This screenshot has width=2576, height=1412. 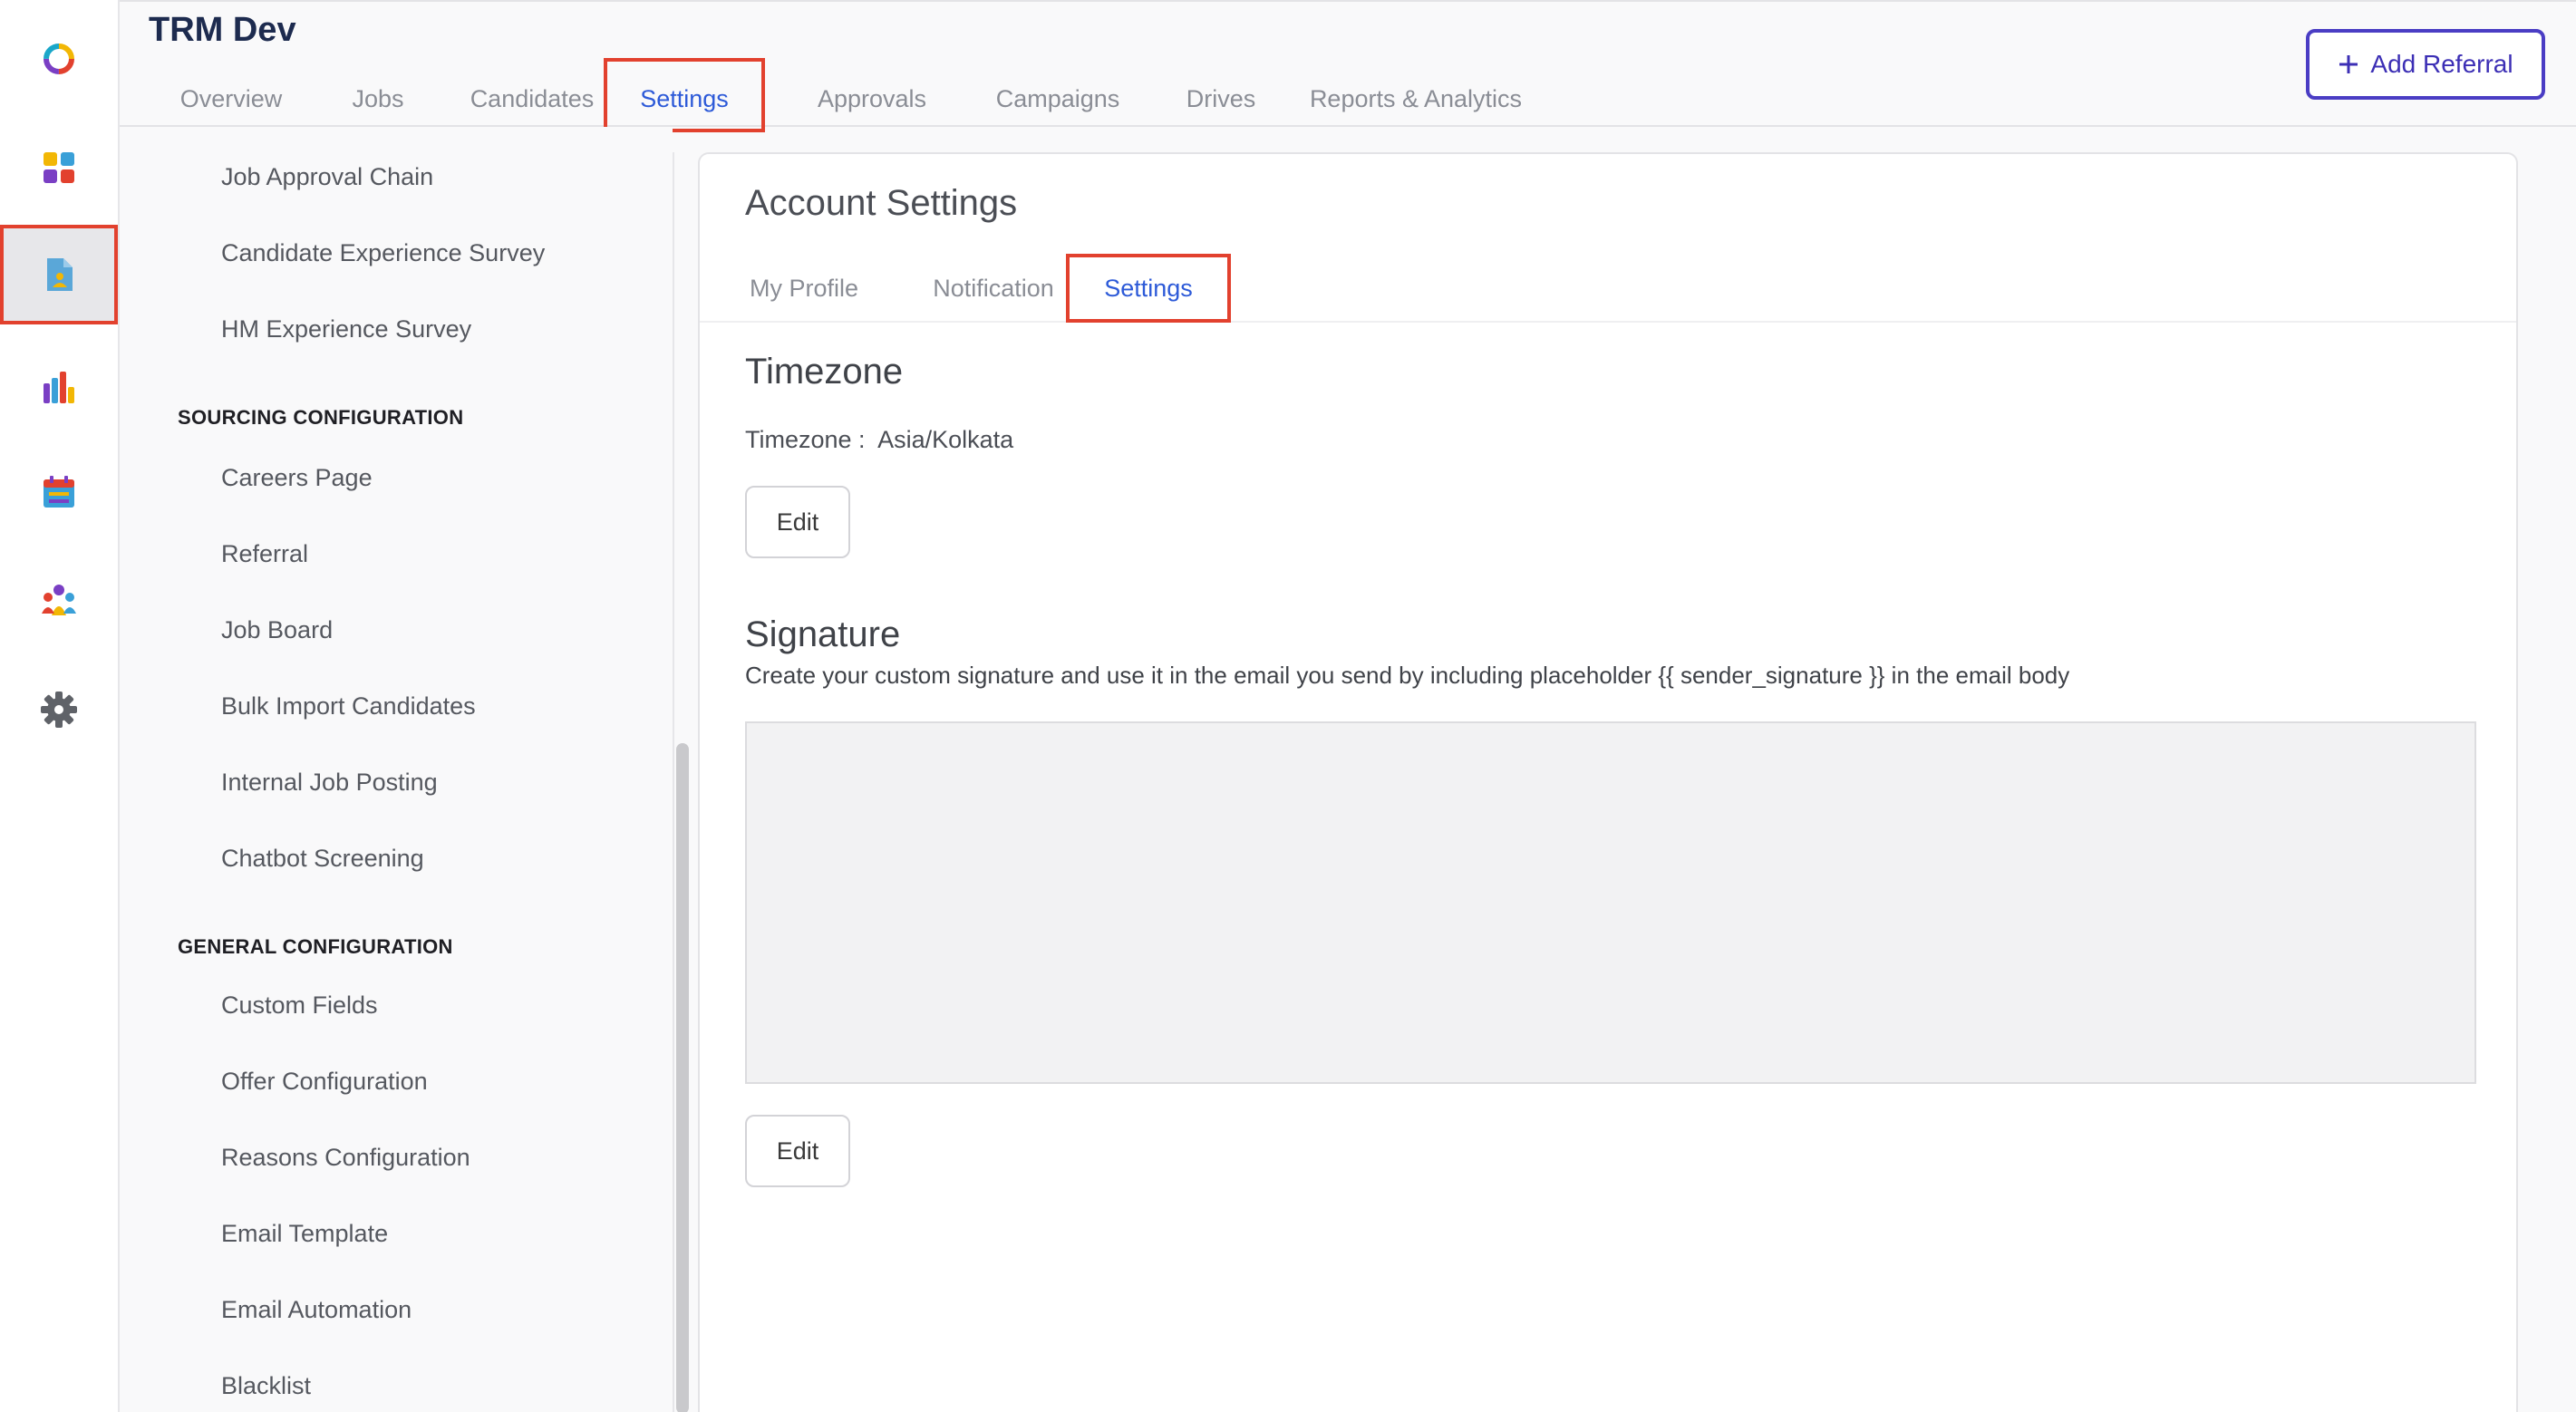 What do you see at coordinates (327, 177) in the screenshot?
I see `sidebar-item-job-approval-chain: Job Approval Chain` at bounding box center [327, 177].